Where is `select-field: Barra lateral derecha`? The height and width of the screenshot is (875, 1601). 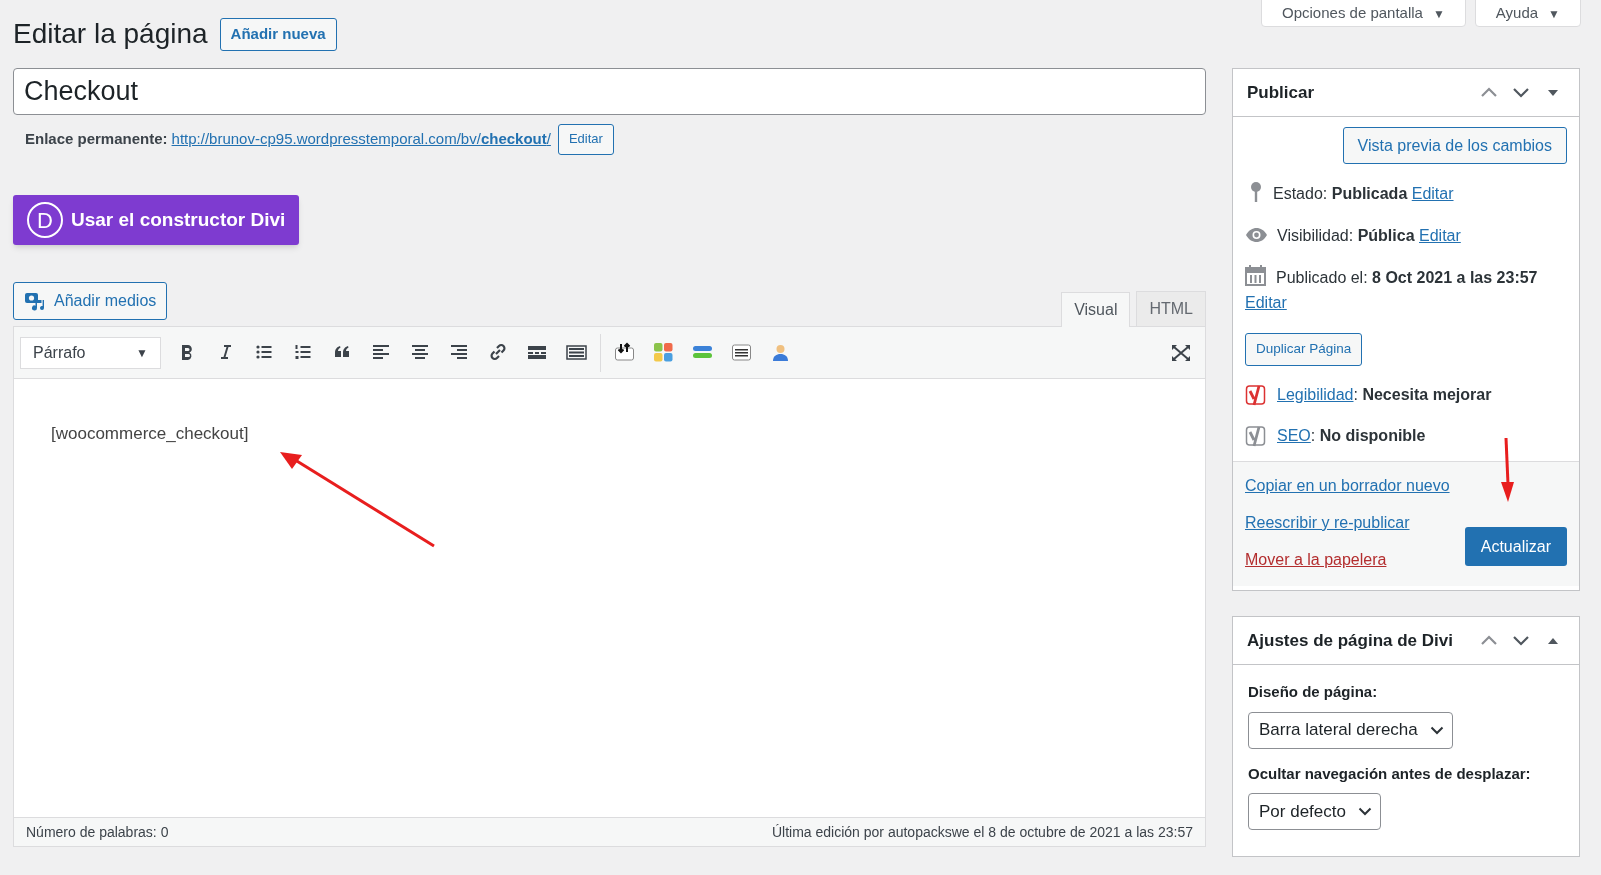 select-field: Barra lateral derecha is located at coordinates (1350, 730).